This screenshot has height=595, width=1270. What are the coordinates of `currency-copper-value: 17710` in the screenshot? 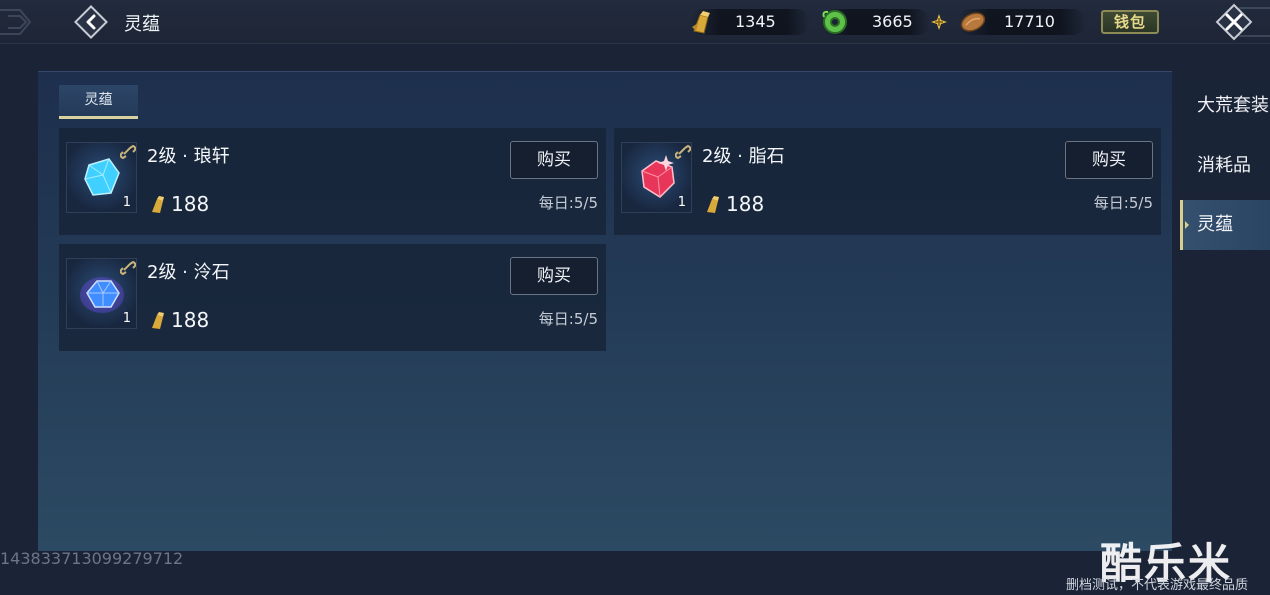 It's located at (1029, 21).